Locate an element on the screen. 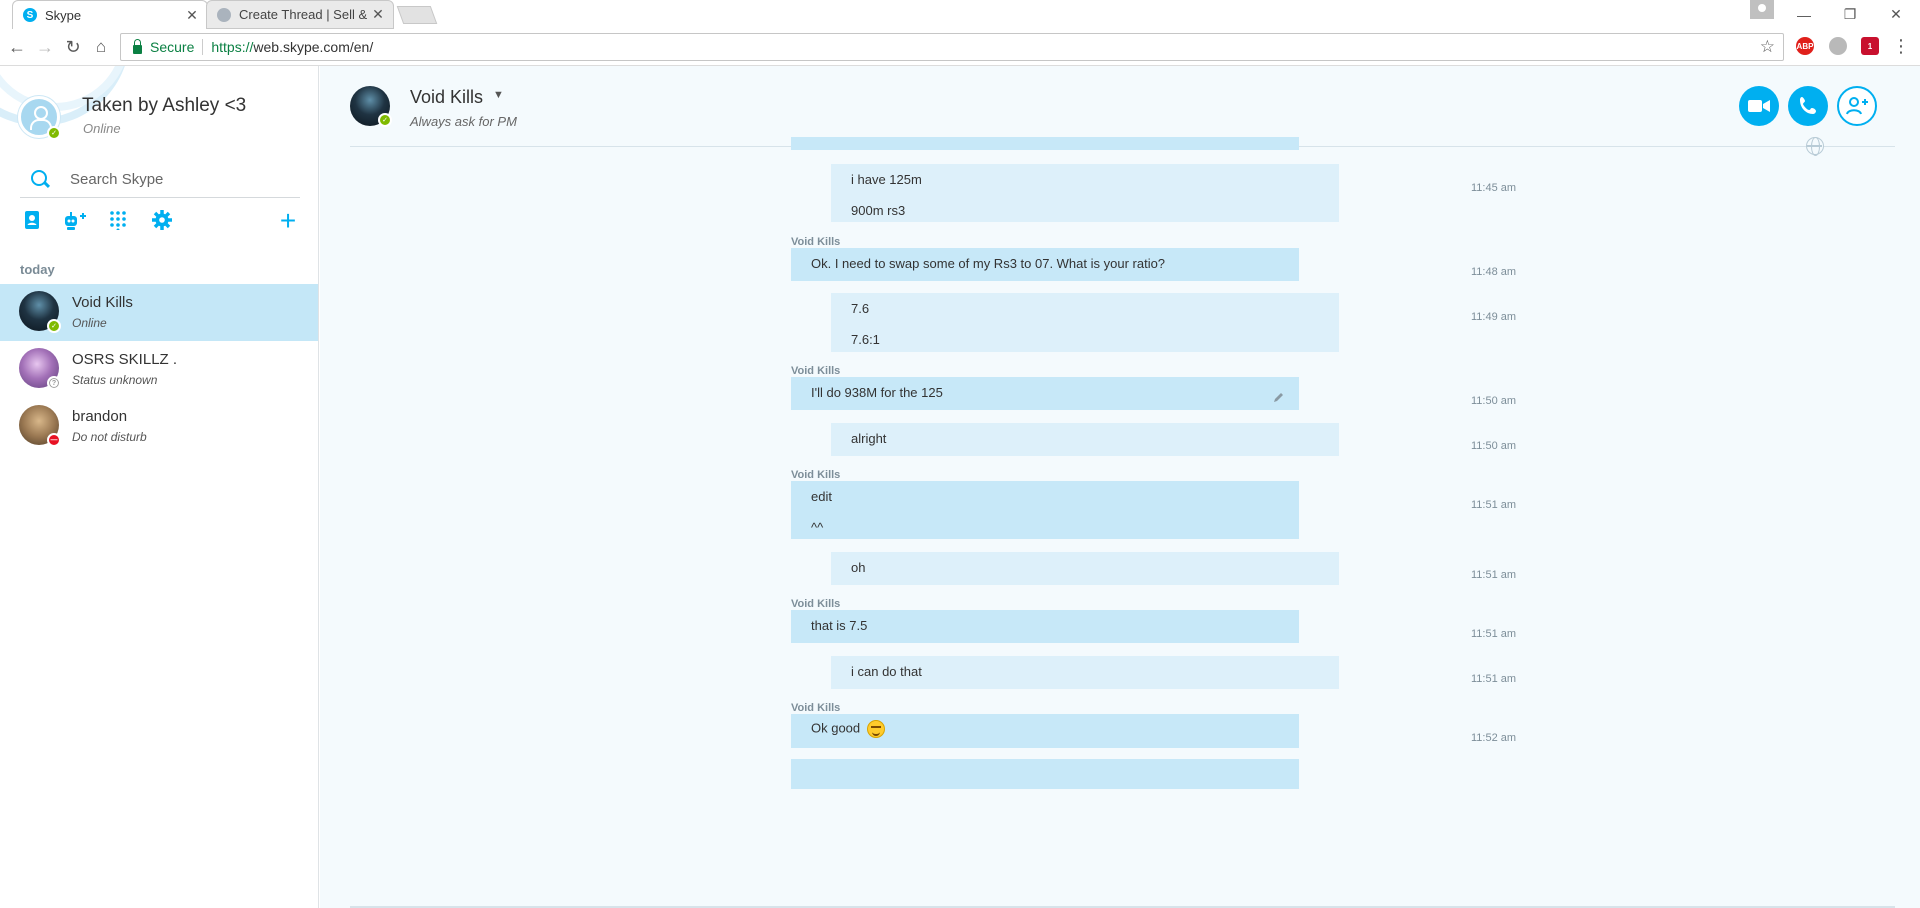 This screenshot has height=908, width=1920. browser-menu-icon: ⋮ is located at coordinates (1901, 46).